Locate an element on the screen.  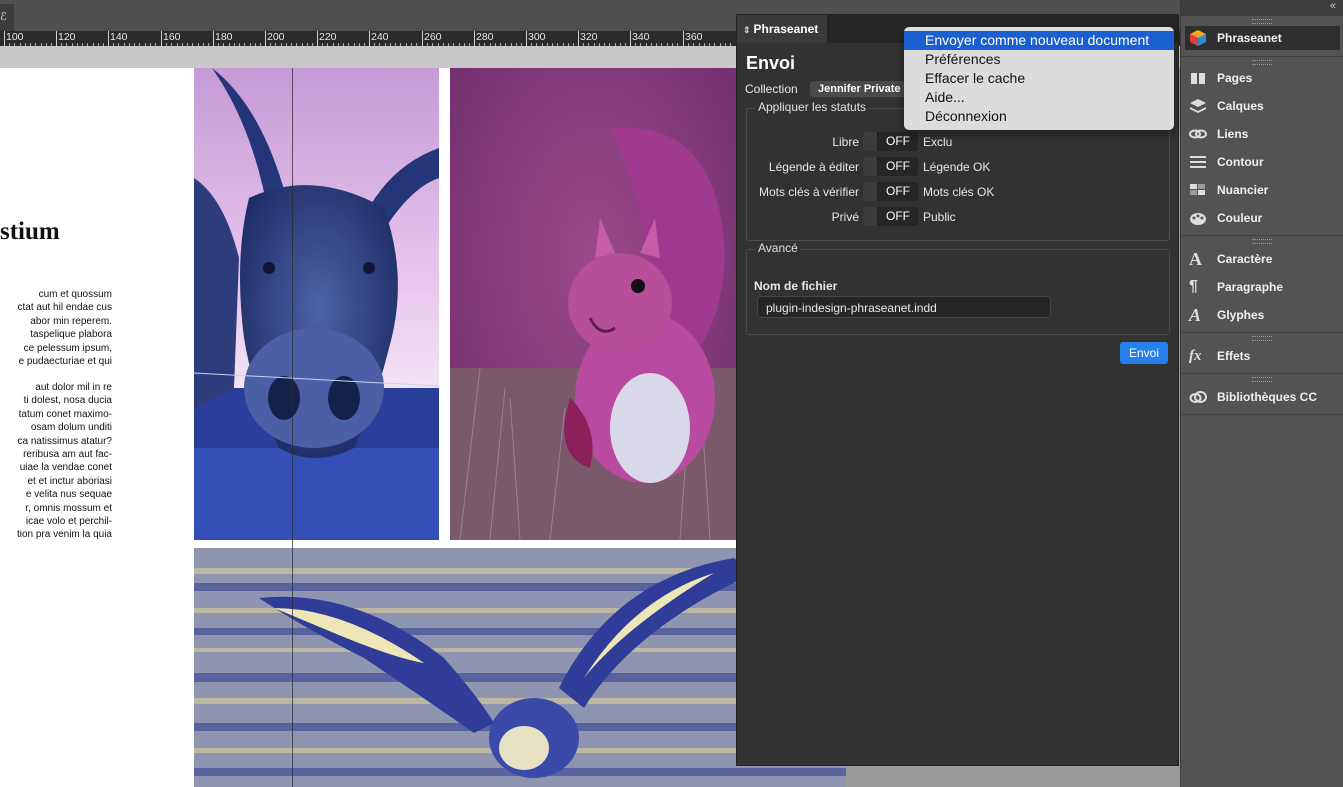
dock-item-cc-libraries: Bibliothèques CC is located at coordinates (1264, 397).